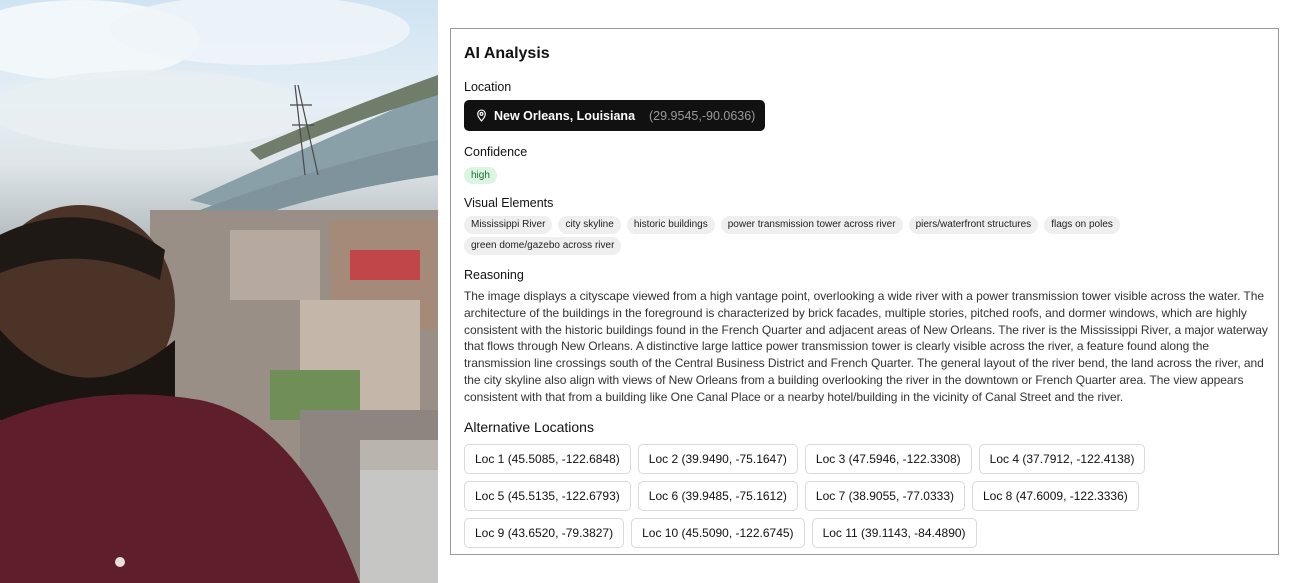 The height and width of the screenshot is (583, 1292). What do you see at coordinates (1082, 225) in the screenshot?
I see `visual-element-tag: flags on poles` at bounding box center [1082, 225].